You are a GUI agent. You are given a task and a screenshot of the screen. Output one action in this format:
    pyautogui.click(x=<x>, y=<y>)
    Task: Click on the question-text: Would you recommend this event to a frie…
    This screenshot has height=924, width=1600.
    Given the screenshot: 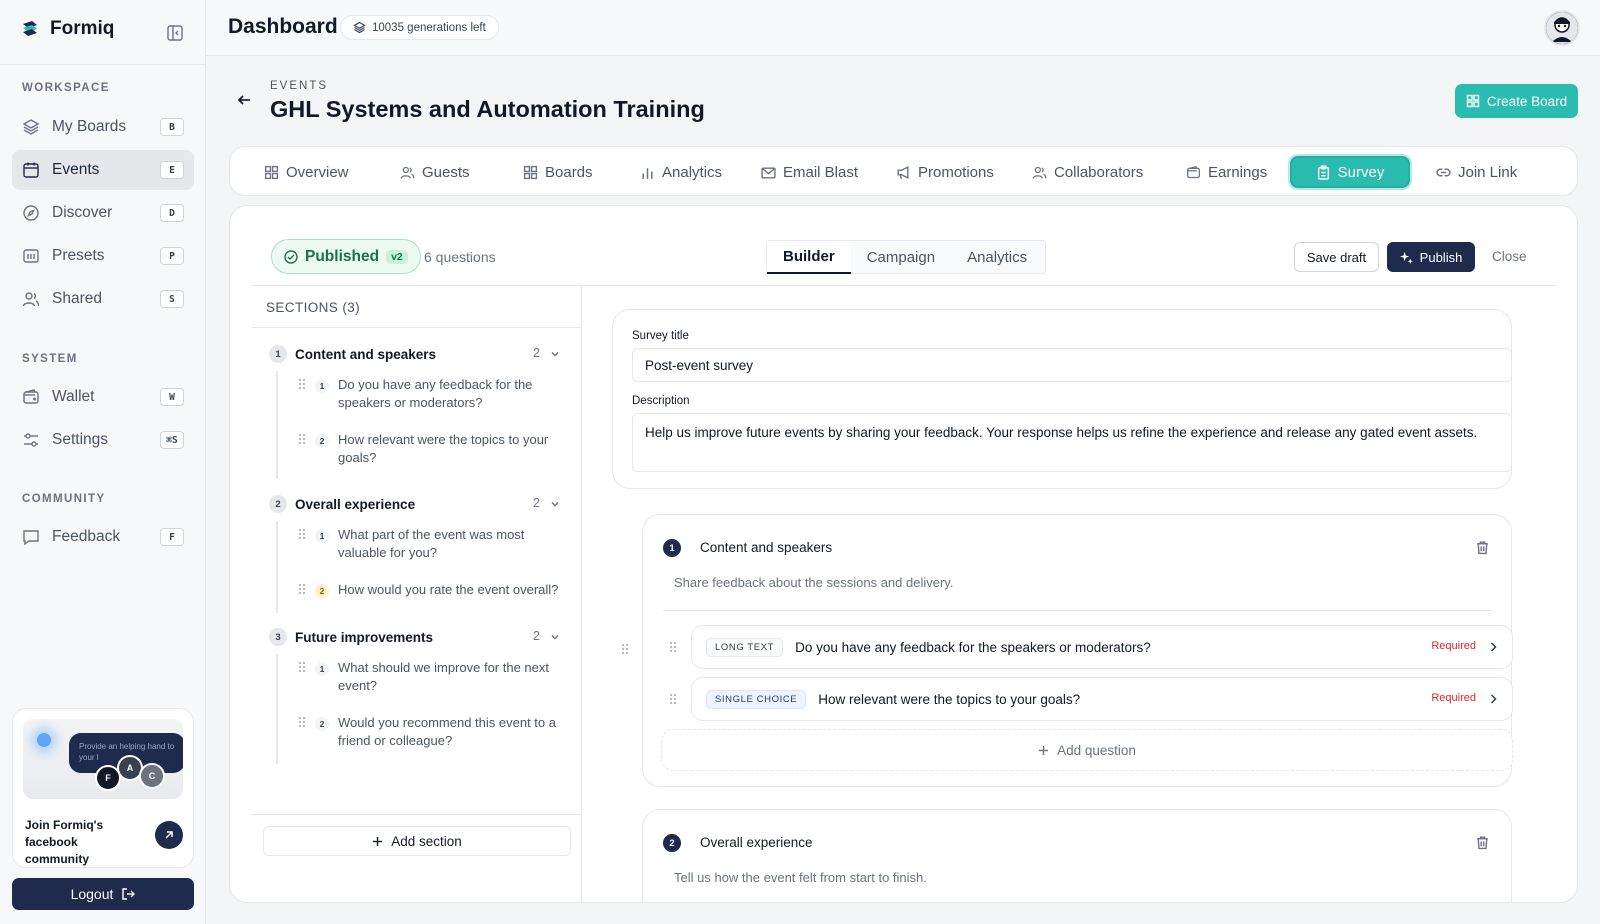 What is the action you would take?
    pyautogui.click(x=447, y=731)
    